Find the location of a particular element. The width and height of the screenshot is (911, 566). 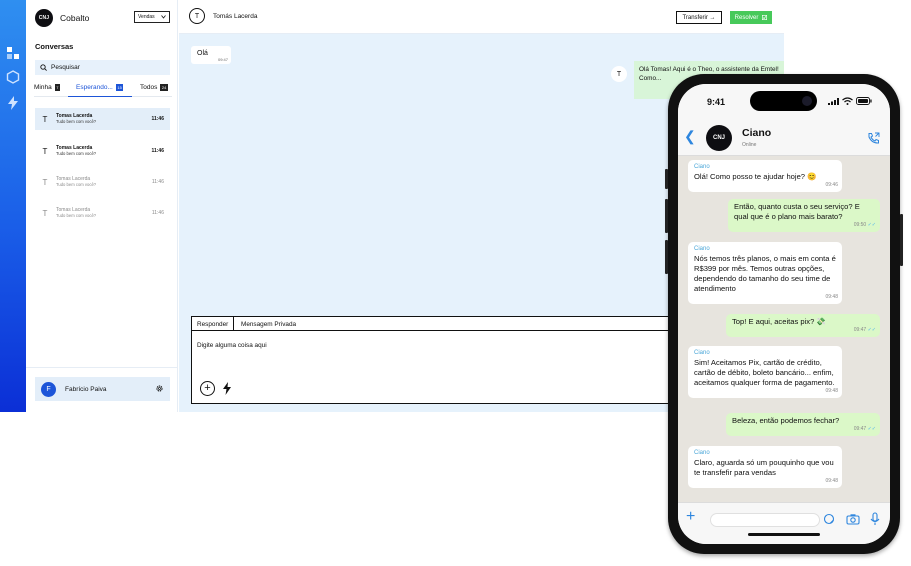

sticker-icon is located at coordinates (829, 519).